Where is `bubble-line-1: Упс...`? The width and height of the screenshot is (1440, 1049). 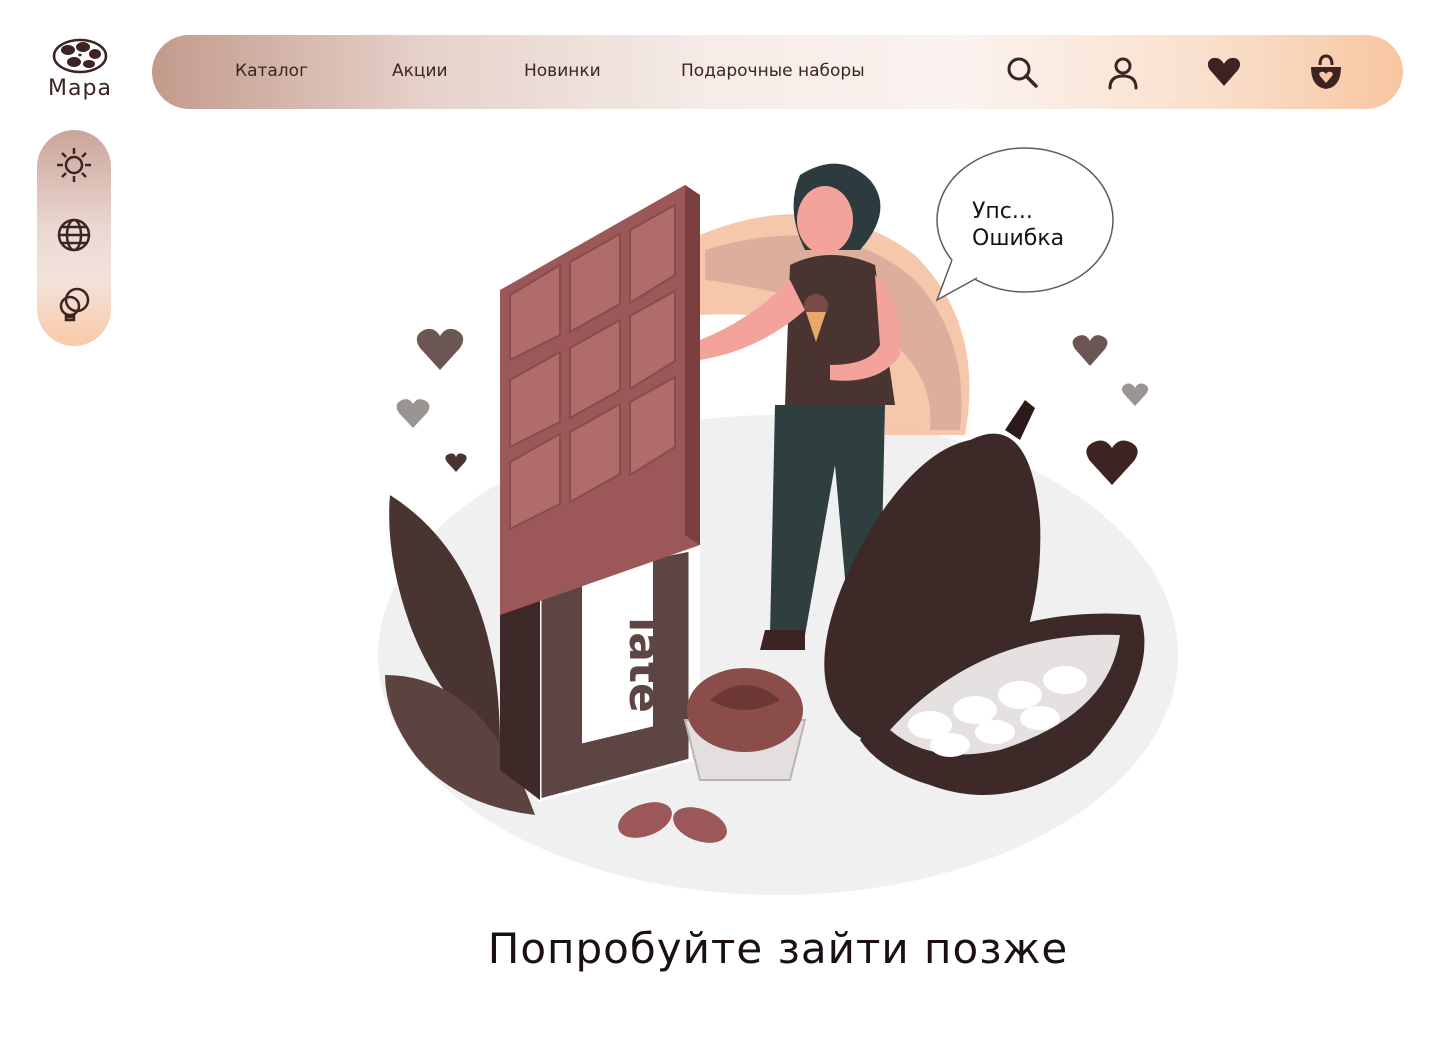 bubble-line-1: Упс... is located at coordinates (1002, 211).